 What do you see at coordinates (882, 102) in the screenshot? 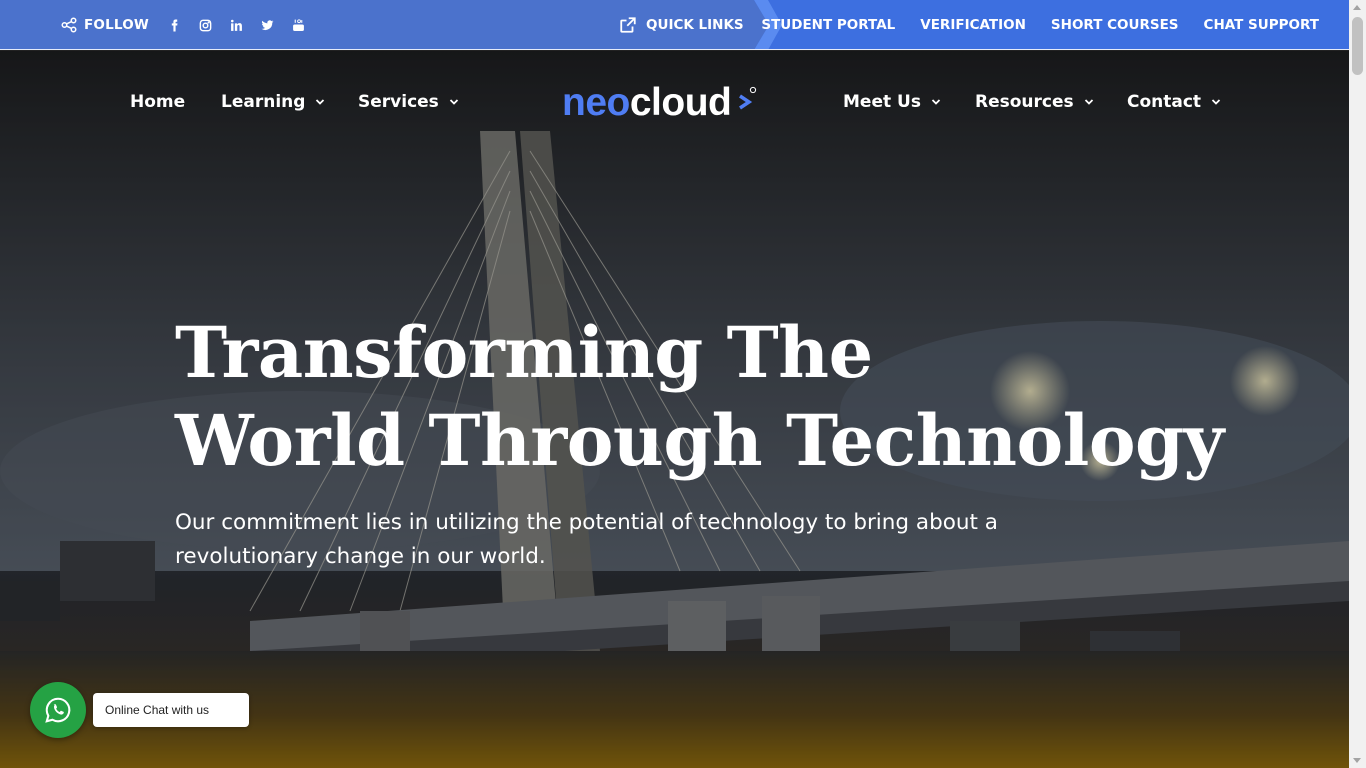
I see `nav-meet-us-label: Meet Us` at bounding box center [882, 102].